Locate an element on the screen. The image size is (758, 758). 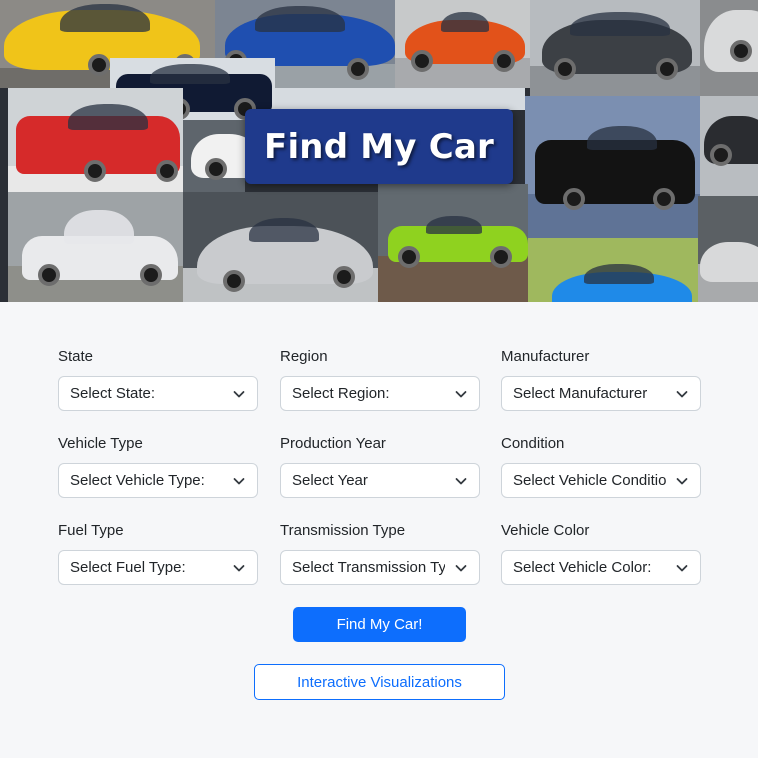
car-photo-dark-sedan is located at coordinates (729, 146).